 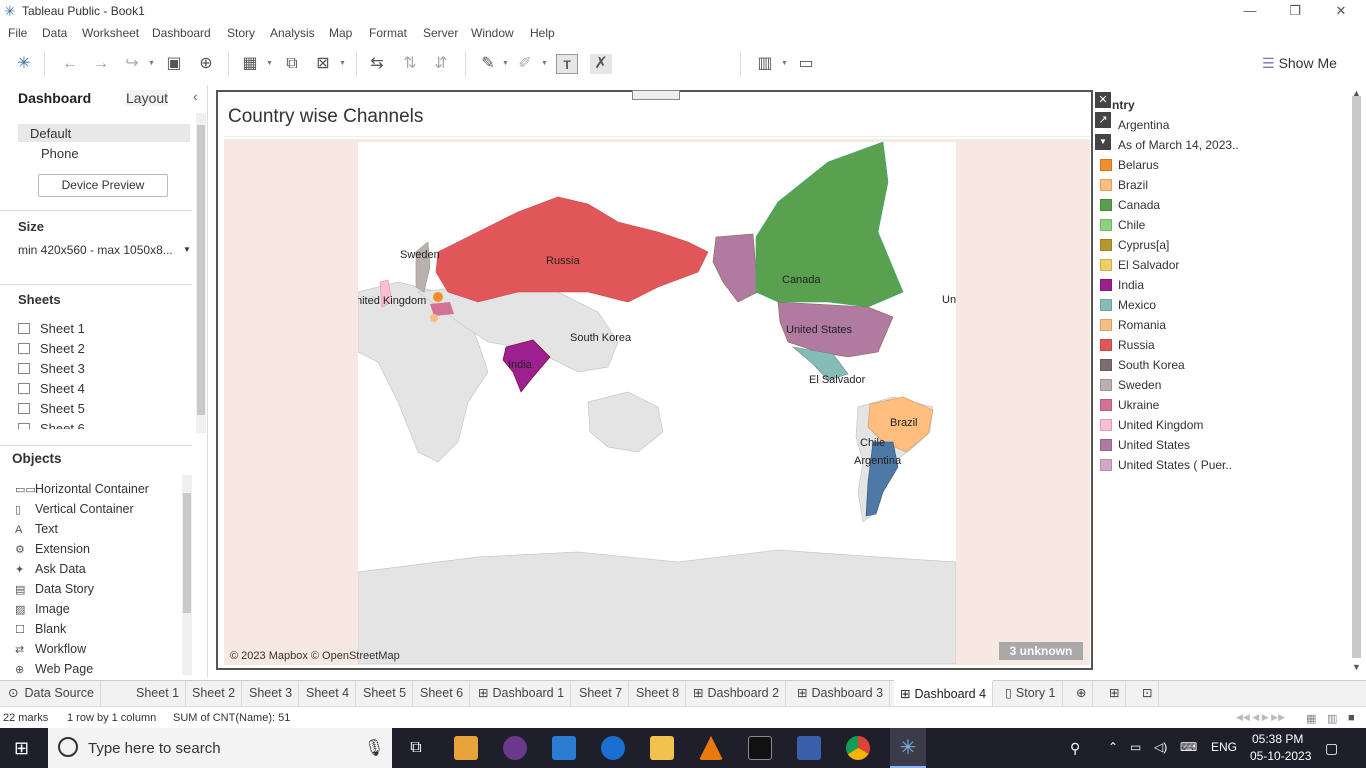 What do you see at coordinates (1113, 747) in the screenshot?
I see `show-hidden-icons-icon: ⌃` at bounding box center [1113, 747].